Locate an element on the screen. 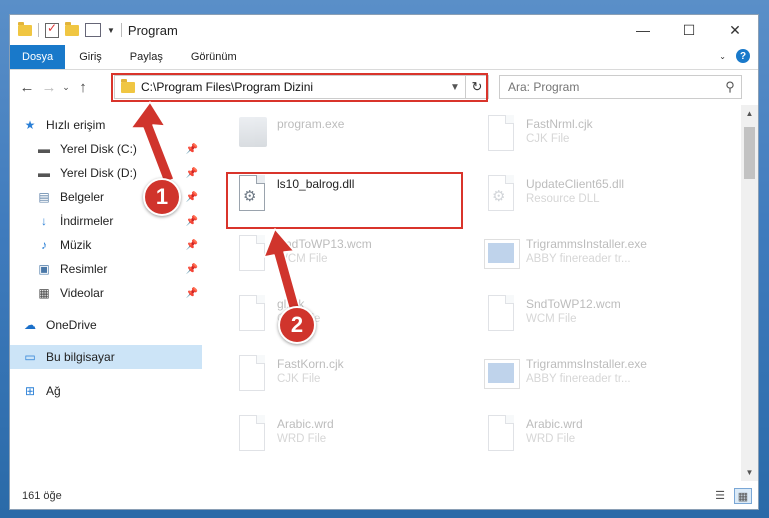  sidebar-item-this-pc: ▭ Bu bilgisayar is located at coordinates (106, 357).